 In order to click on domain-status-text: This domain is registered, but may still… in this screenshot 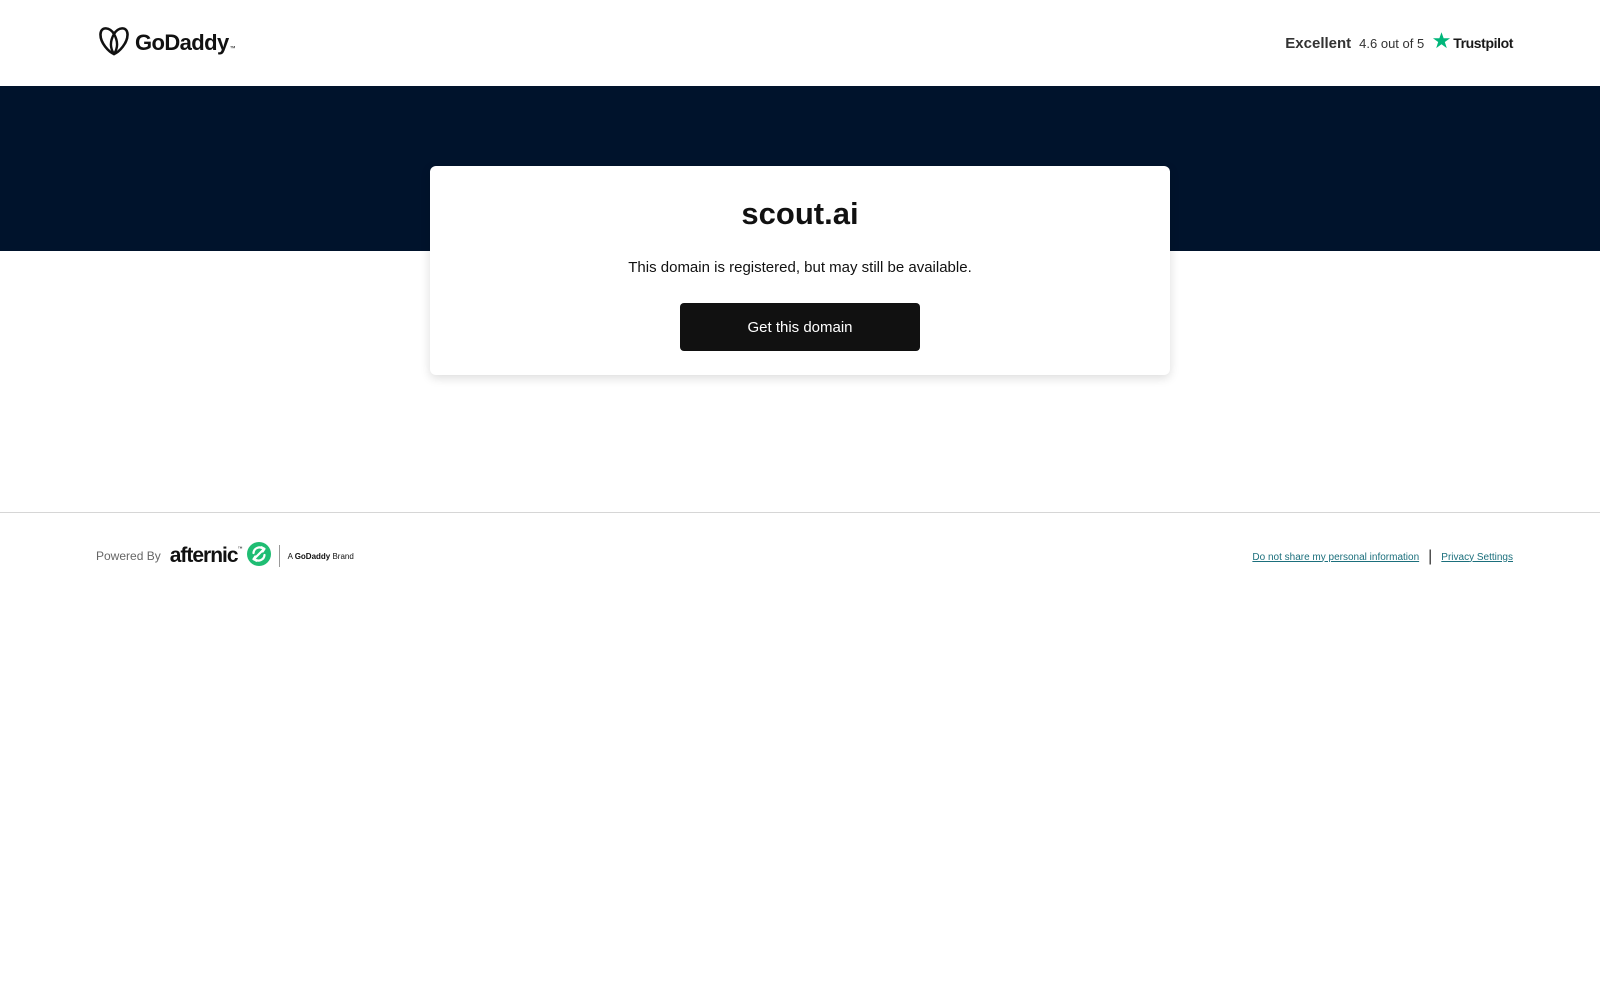, I will do `click(800, 267)`.